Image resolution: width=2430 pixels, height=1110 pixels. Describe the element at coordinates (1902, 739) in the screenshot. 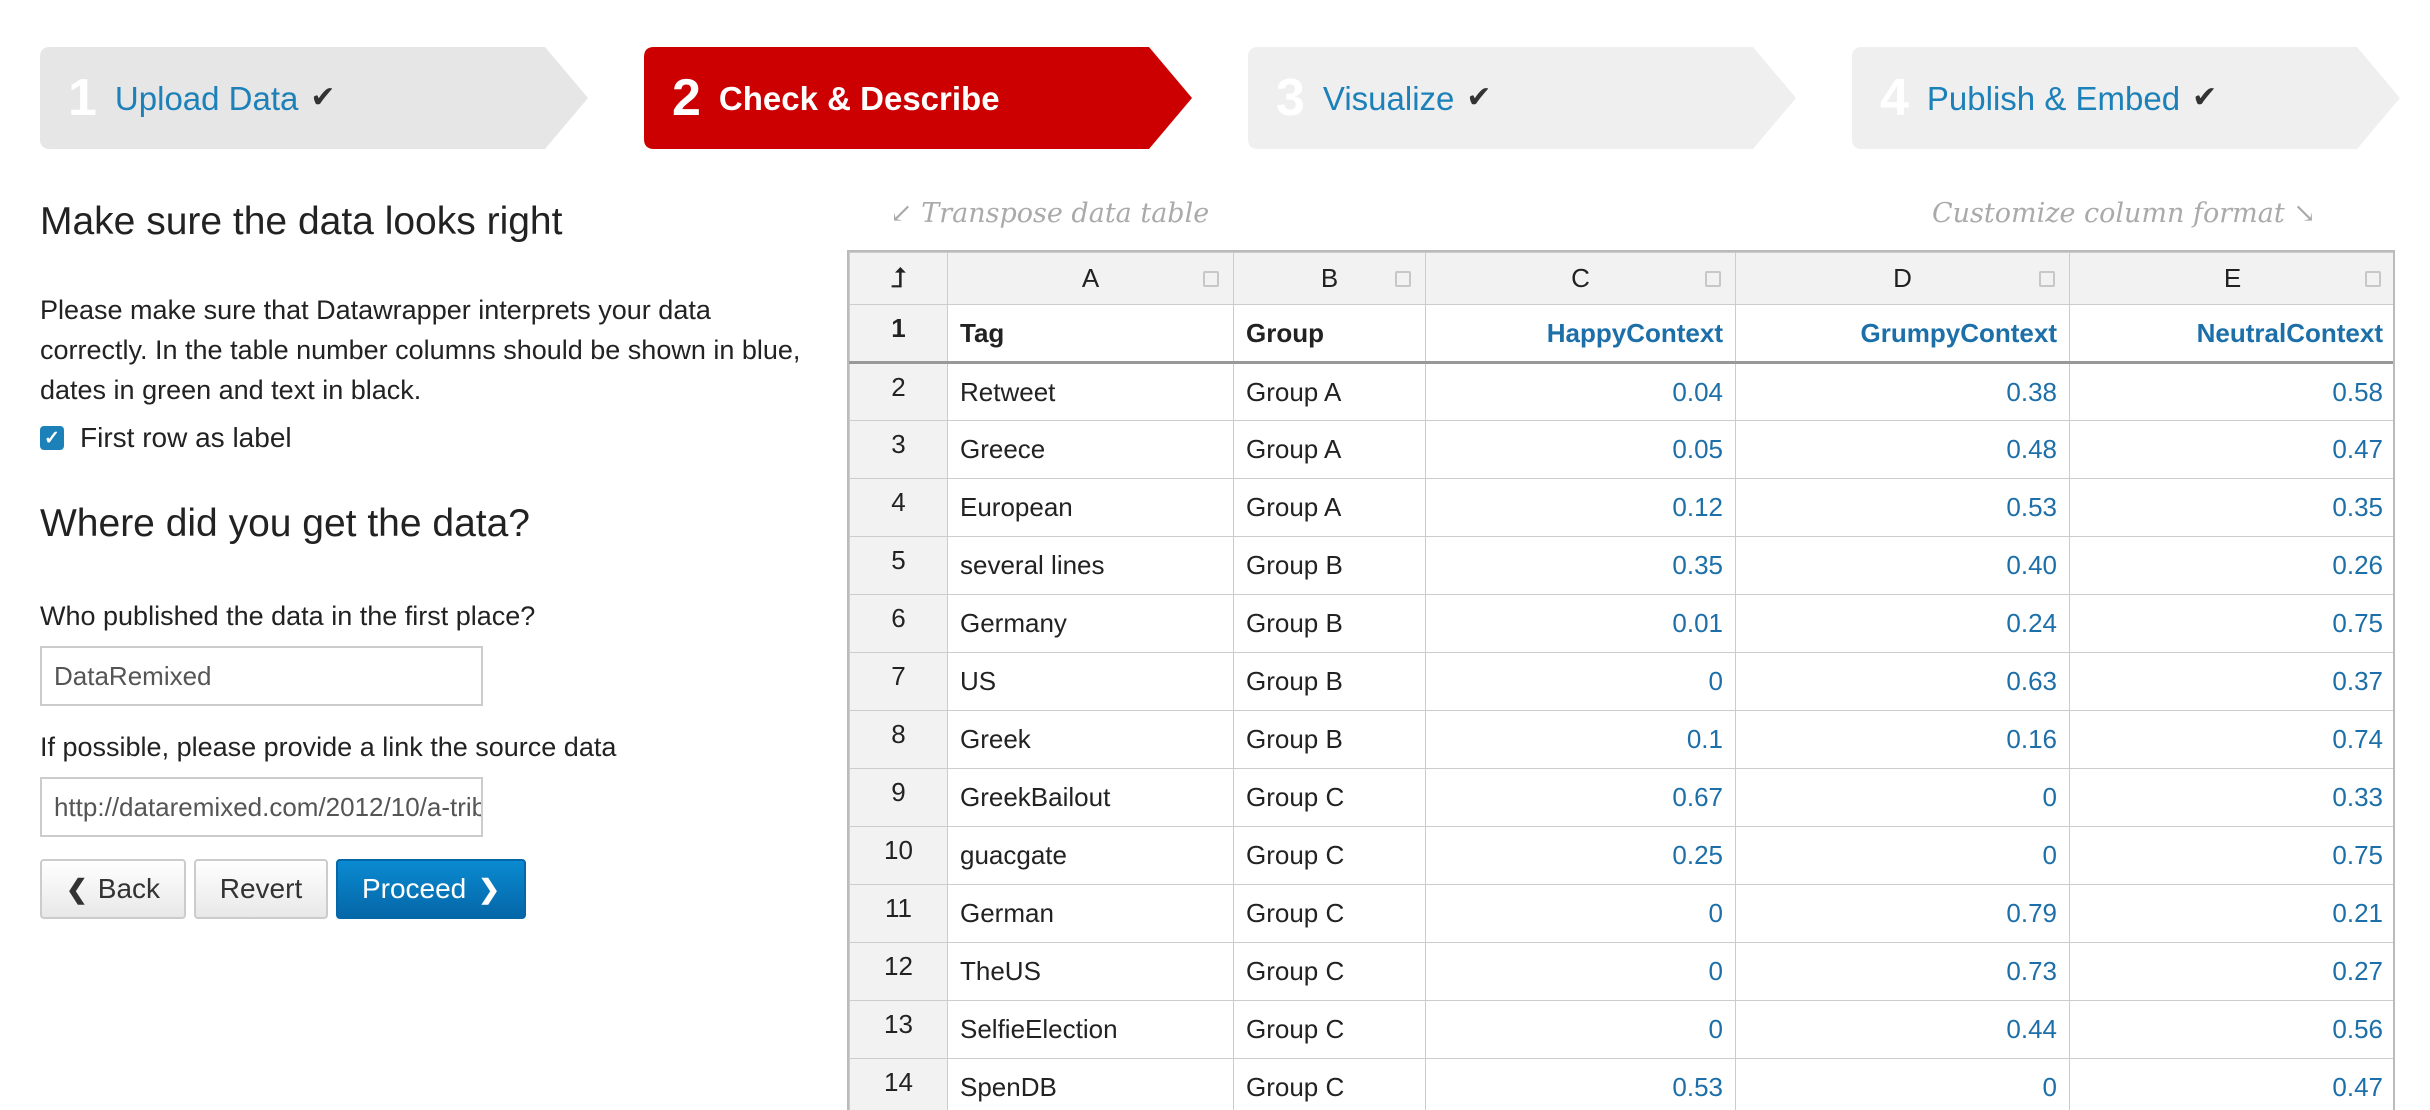

I see `table-cell: 0.16` at that location.